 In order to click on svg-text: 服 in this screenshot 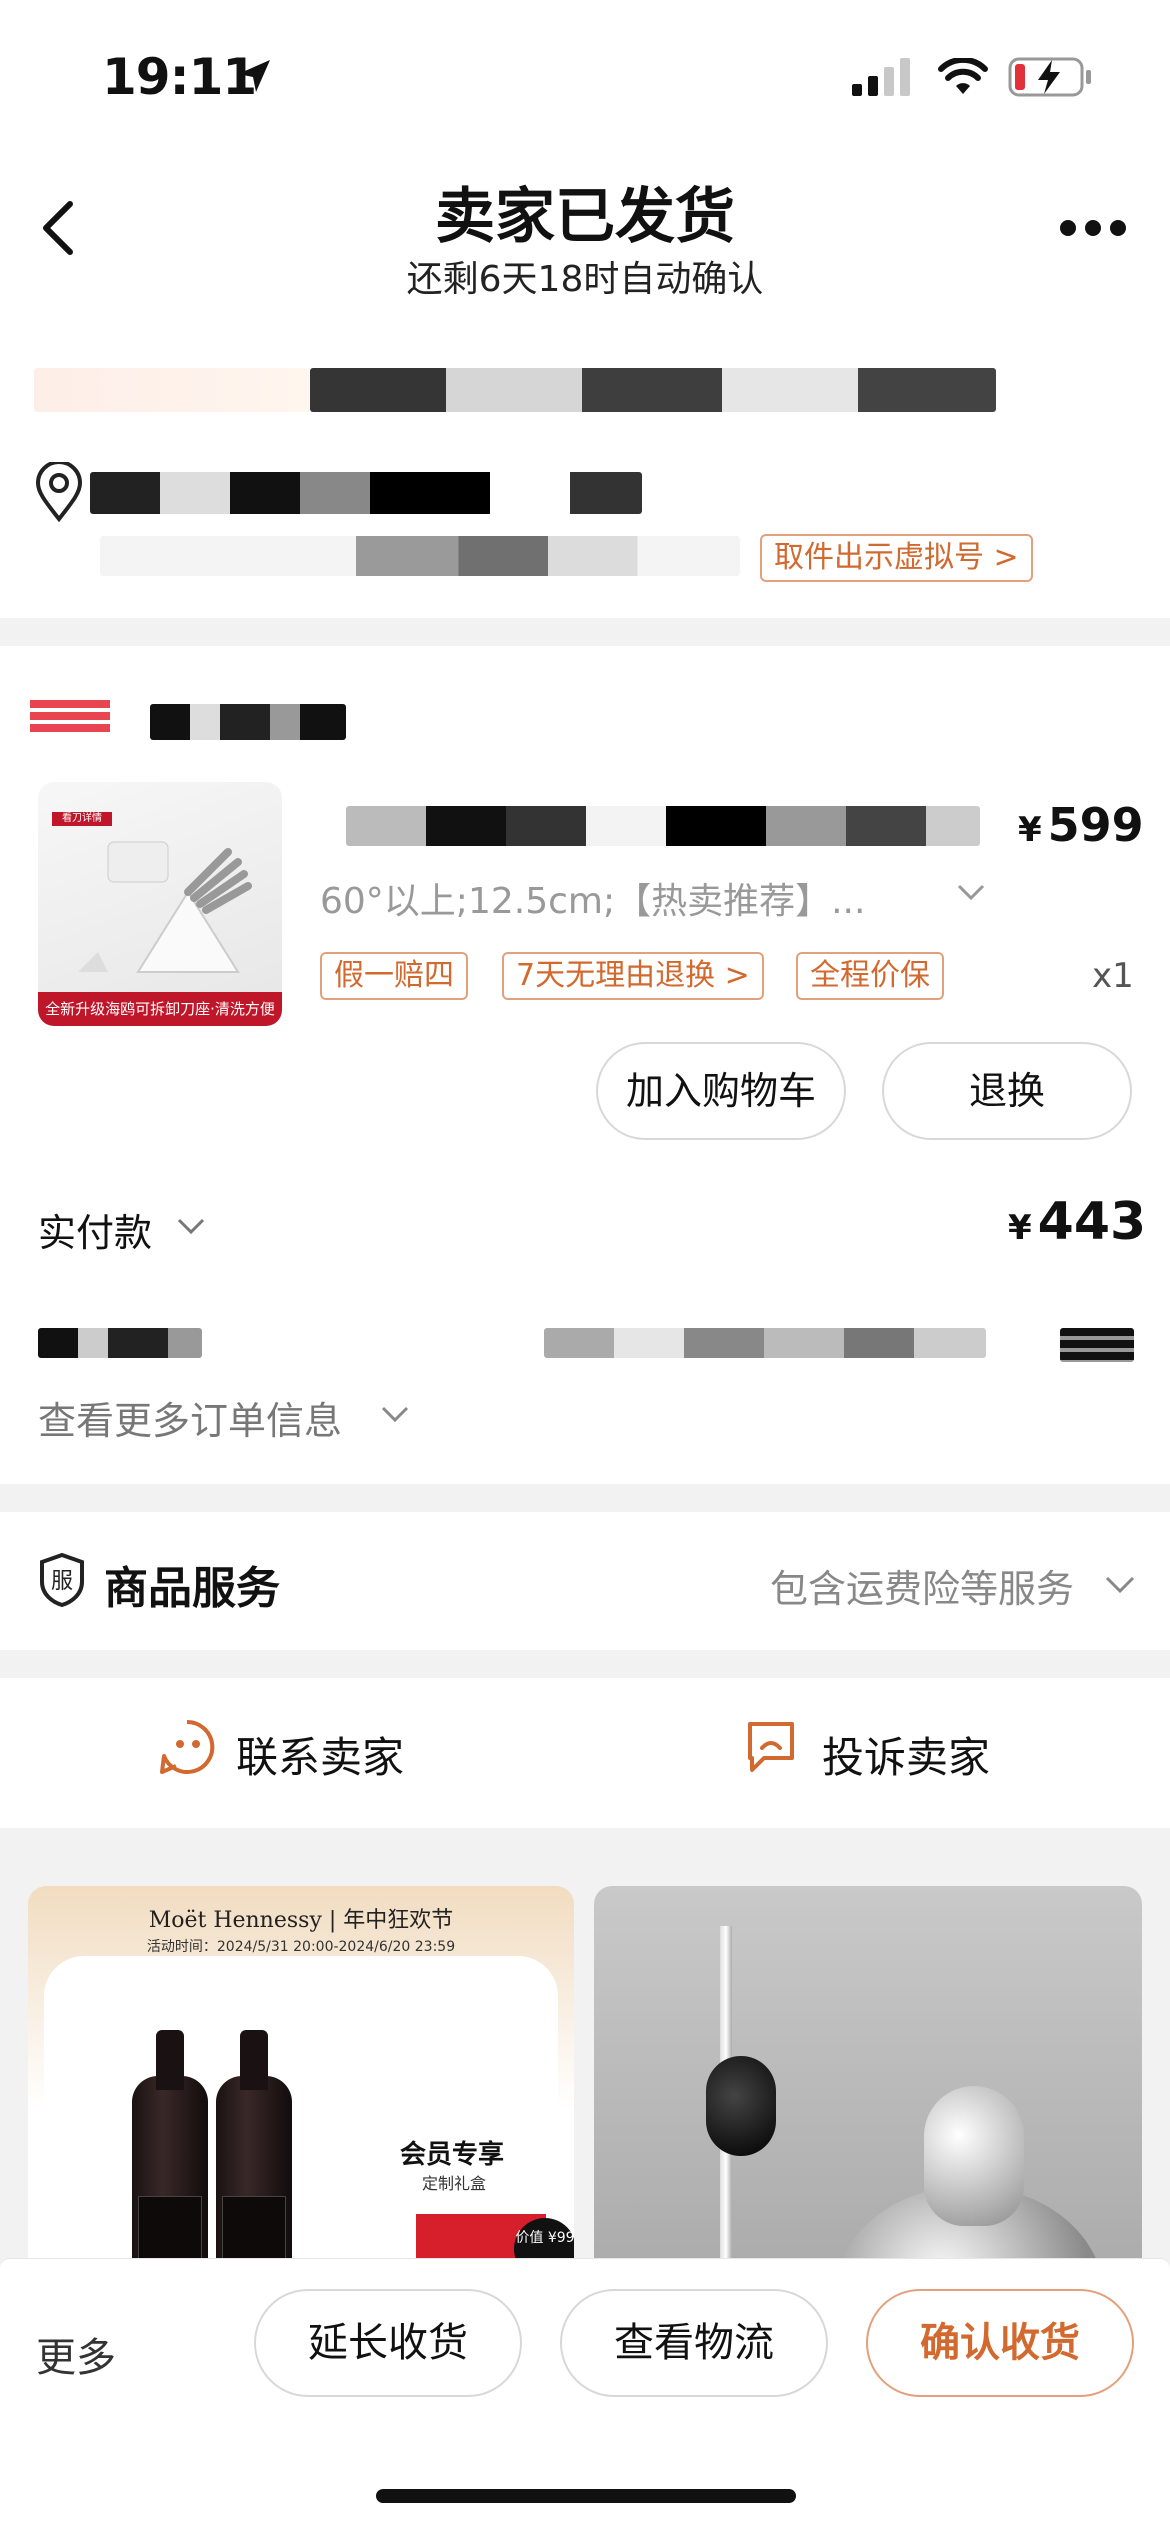, I will do `click(62, 1581)`.